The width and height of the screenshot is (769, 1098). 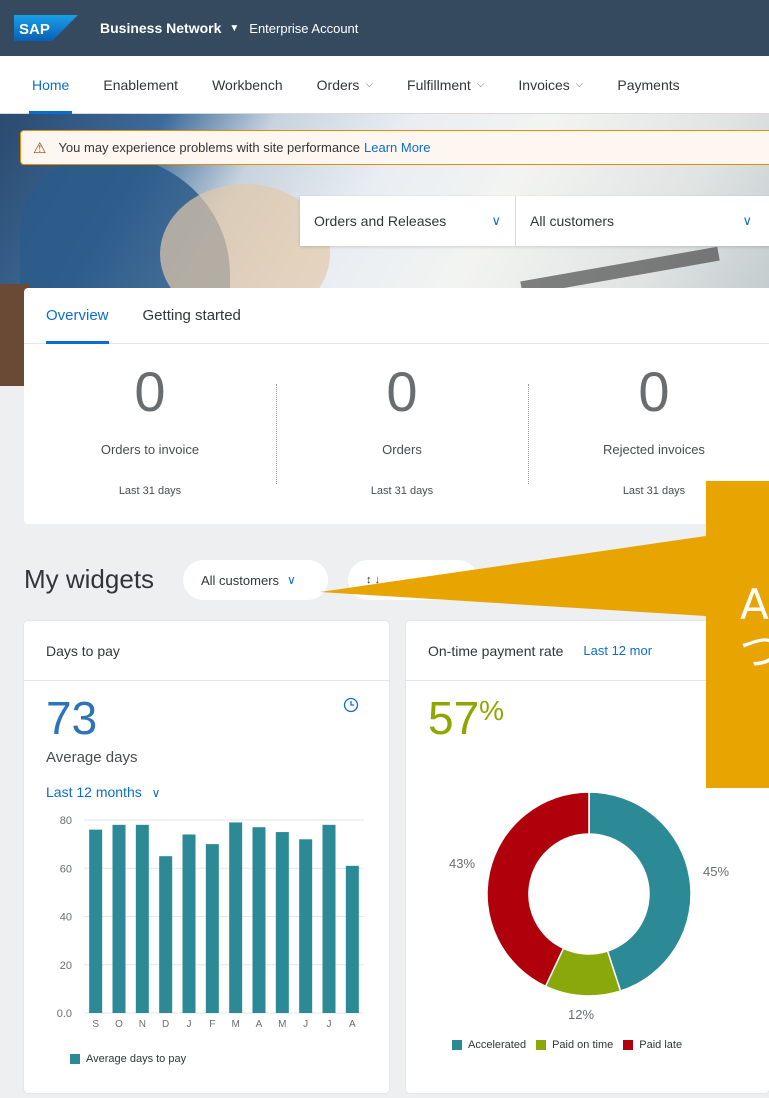 I want to click on nav-item-home: Home, so click(x=50, y=85).